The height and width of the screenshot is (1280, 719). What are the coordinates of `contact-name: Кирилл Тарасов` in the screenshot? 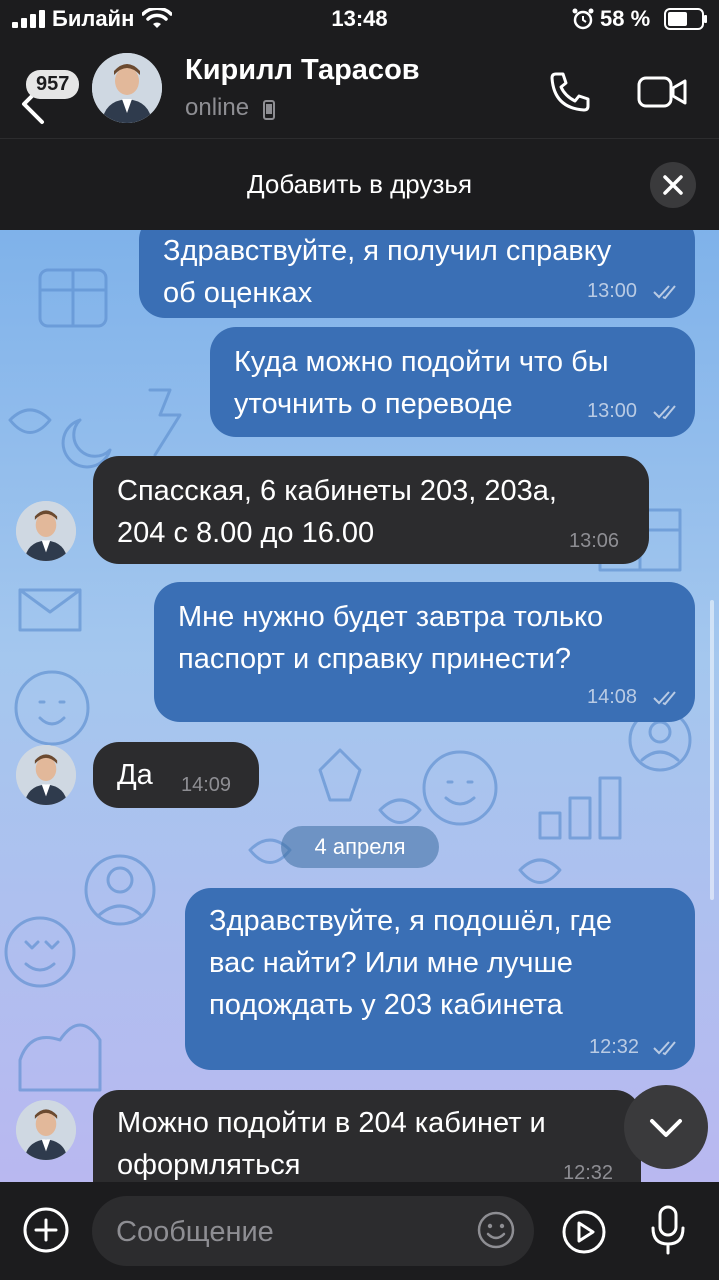 It's located at (302, 70).